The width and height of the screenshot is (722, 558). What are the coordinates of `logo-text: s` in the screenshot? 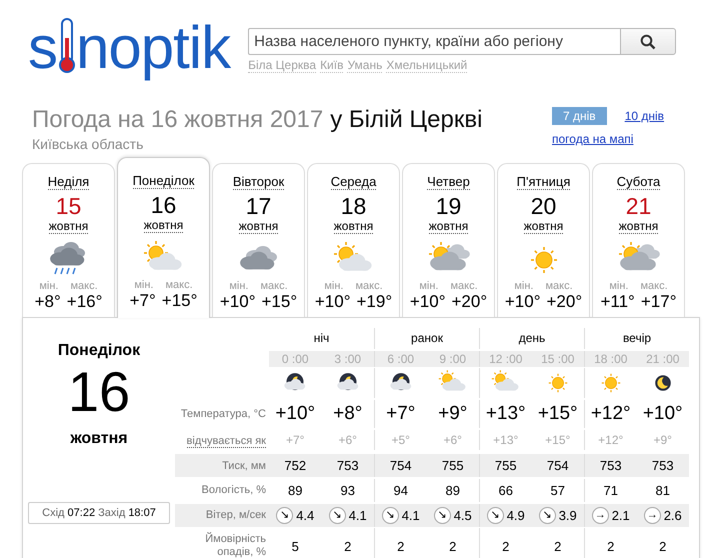 It's located at (42, 48).